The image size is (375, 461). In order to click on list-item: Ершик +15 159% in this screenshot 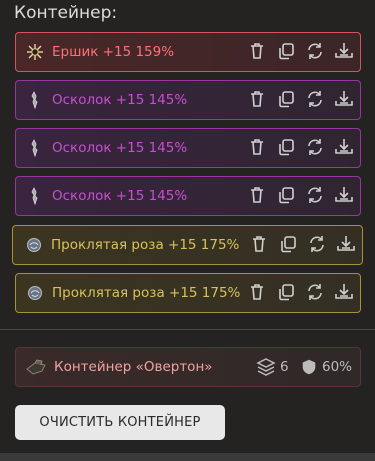, I will do `click(188, 52)`.